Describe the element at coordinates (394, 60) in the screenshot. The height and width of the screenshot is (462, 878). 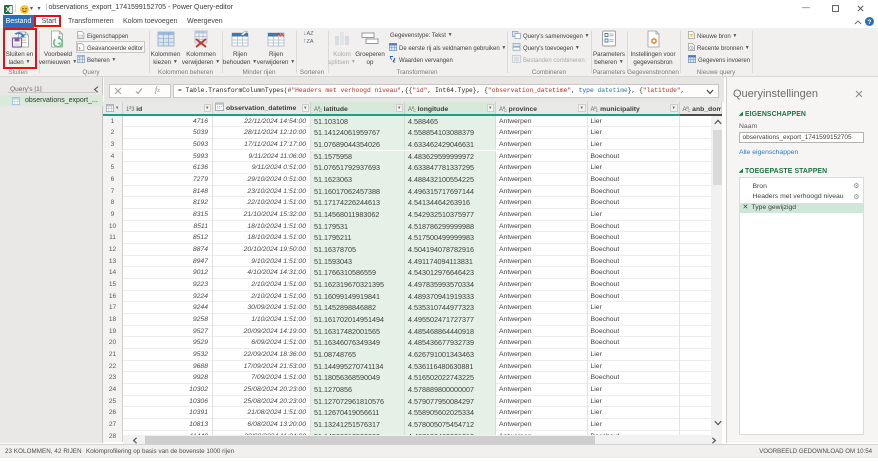
I see `svg-text: 2` at that location.